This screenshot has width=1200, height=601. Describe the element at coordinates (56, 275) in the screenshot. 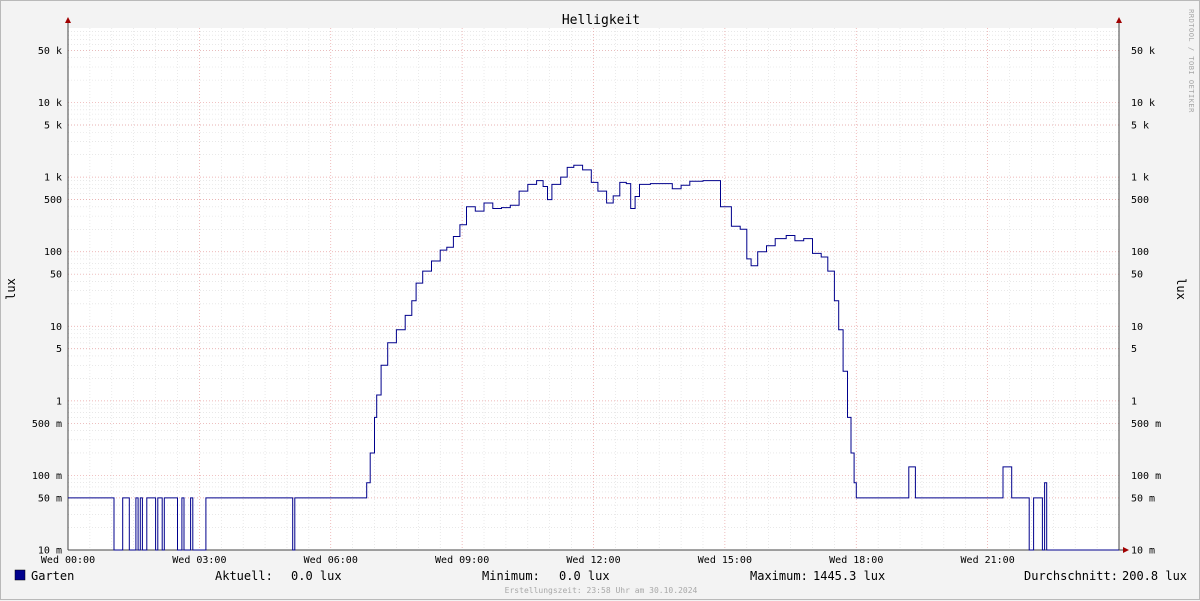

I see `y-tick-label-left: 50` at that location.